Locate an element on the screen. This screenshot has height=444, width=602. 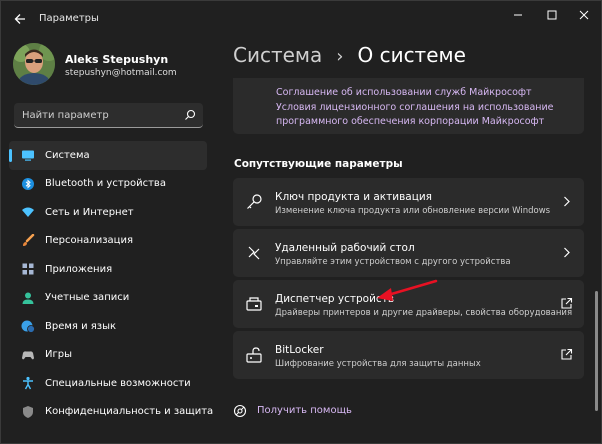
remote-desktop-icon is located at coordinates (254, 253).